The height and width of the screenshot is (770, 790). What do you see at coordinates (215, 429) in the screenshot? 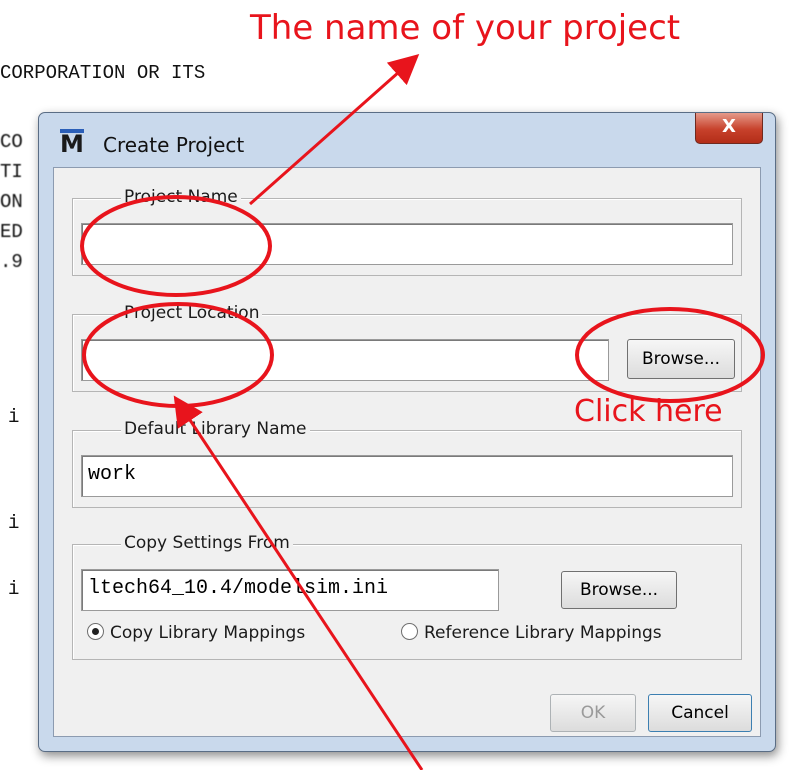
I see `default-library-label: Default Library Name` at bounding box center [215, 429].